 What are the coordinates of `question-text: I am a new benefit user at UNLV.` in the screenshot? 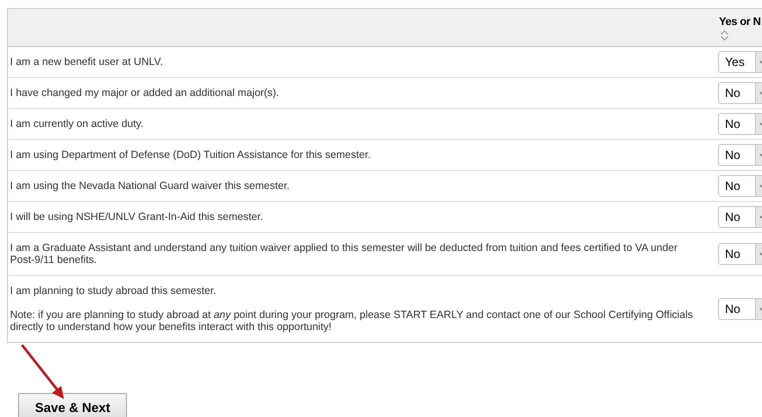 It's located at (87, 62).